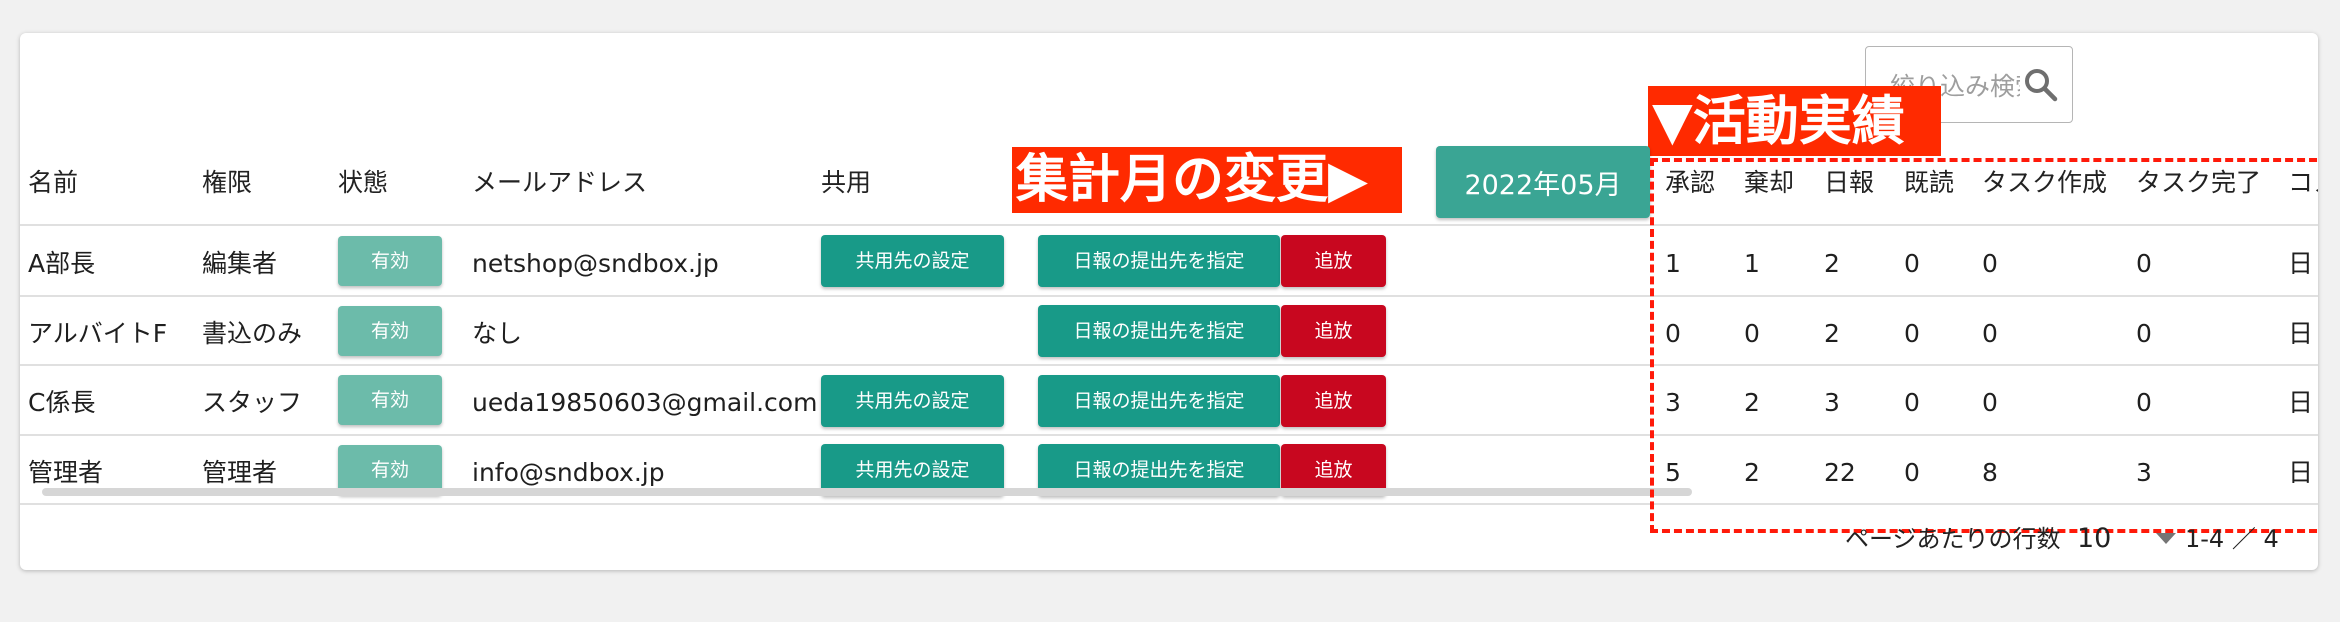 The image size is (2340, 622). What do you see at coordinates (497, 333) in the screenshot?
I see `cell-email: なし` at bounding box center [497, 333].